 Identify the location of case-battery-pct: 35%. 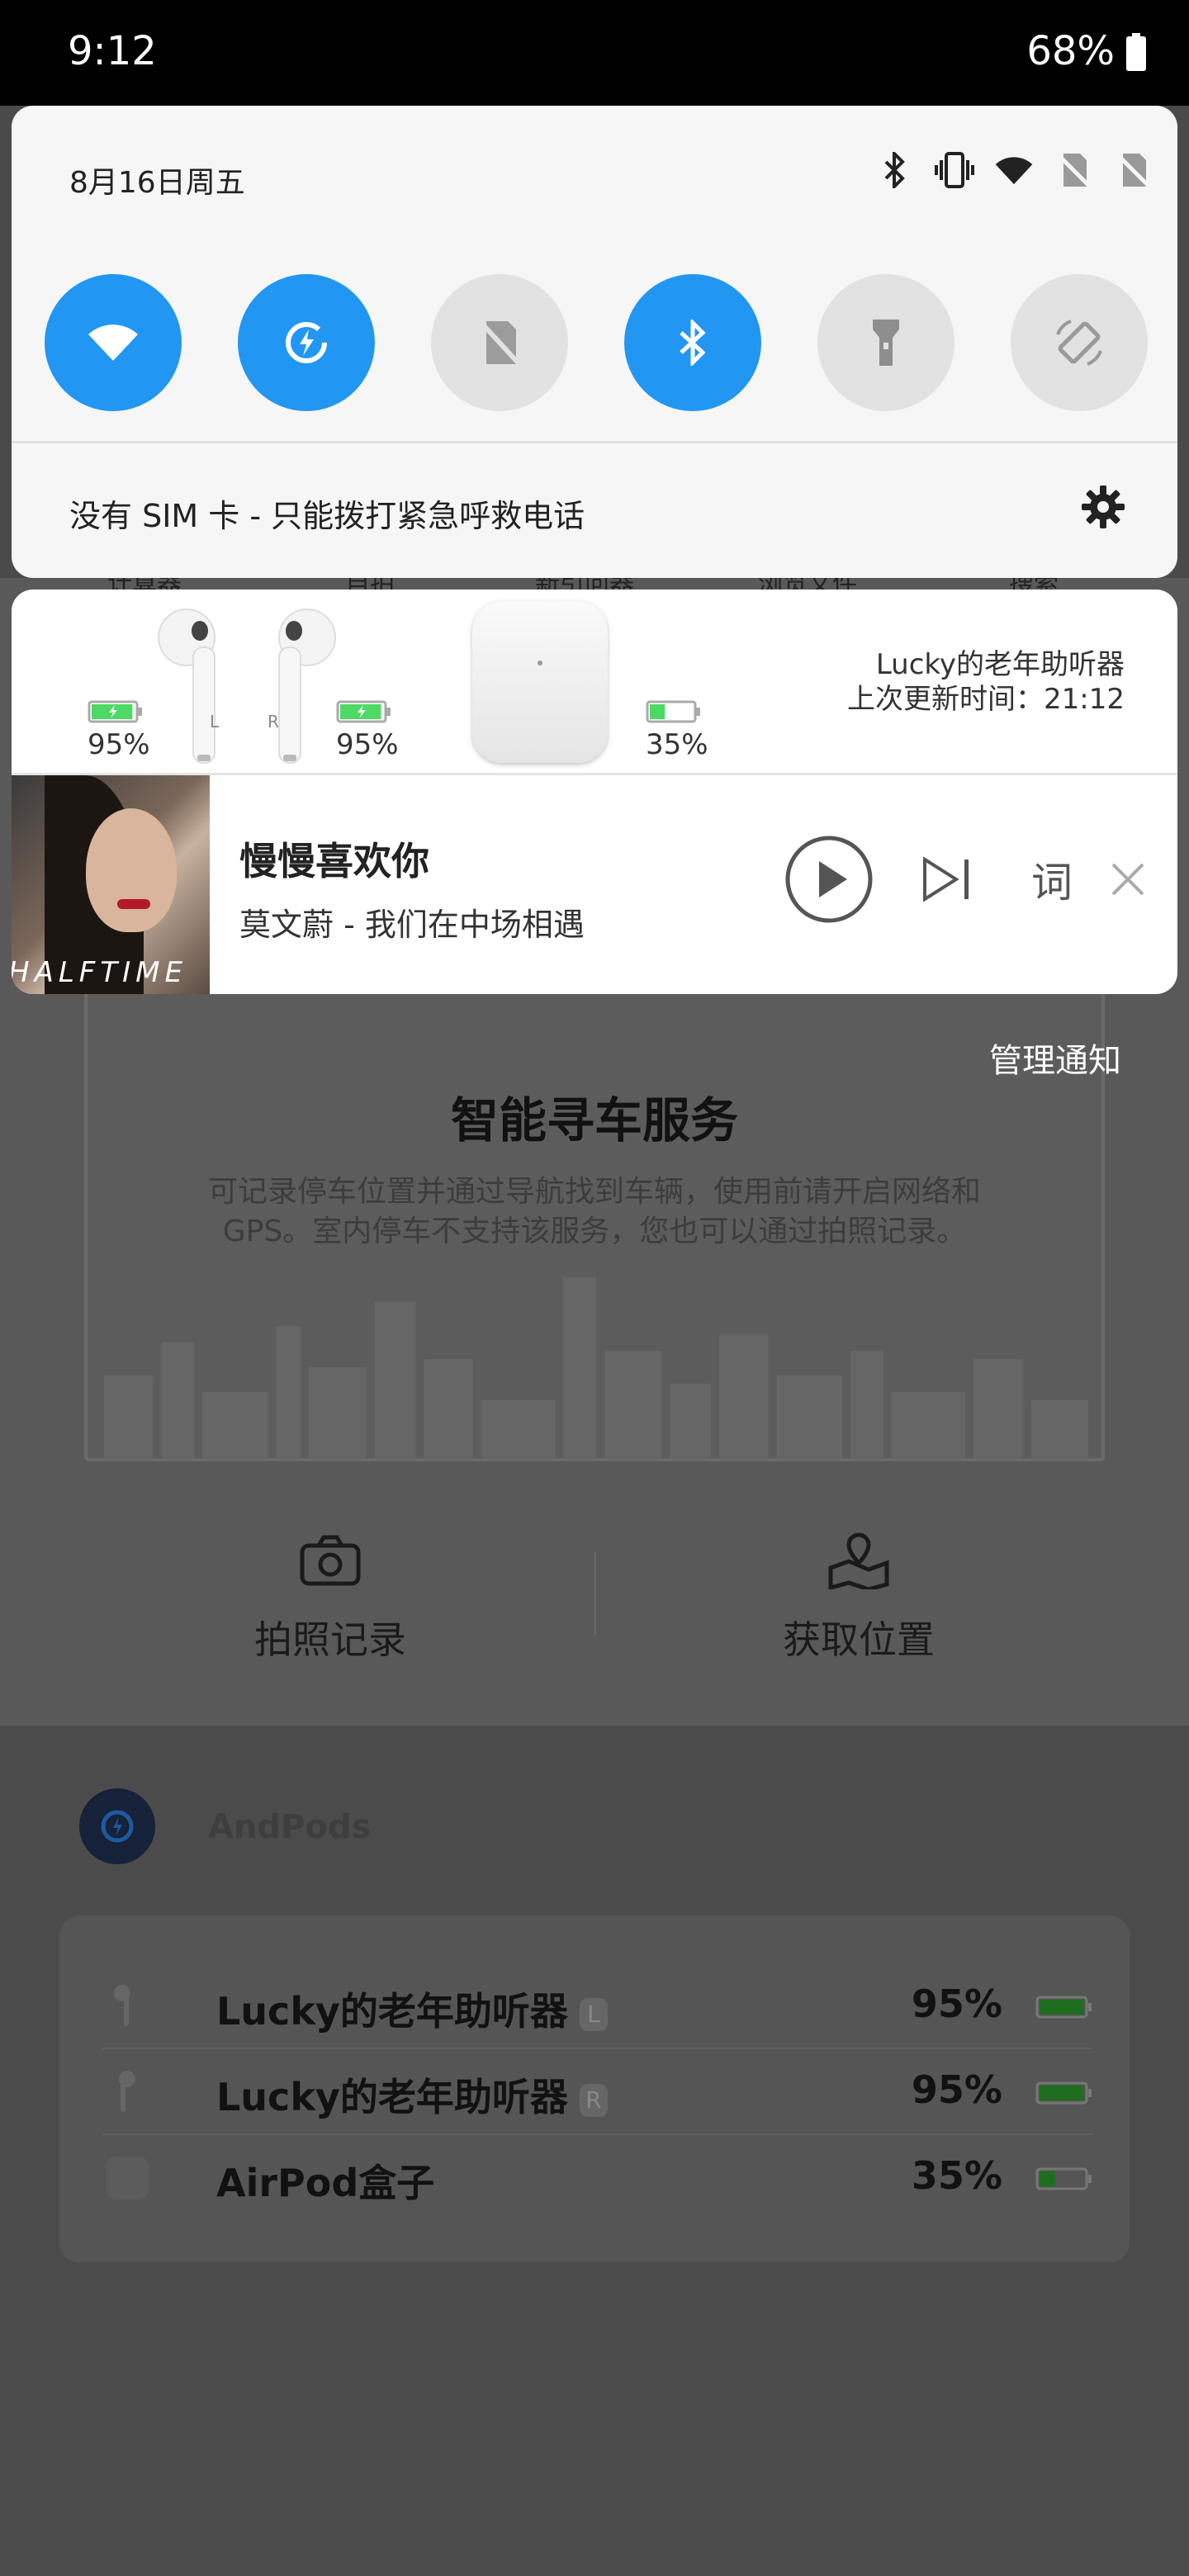
(677, 744).